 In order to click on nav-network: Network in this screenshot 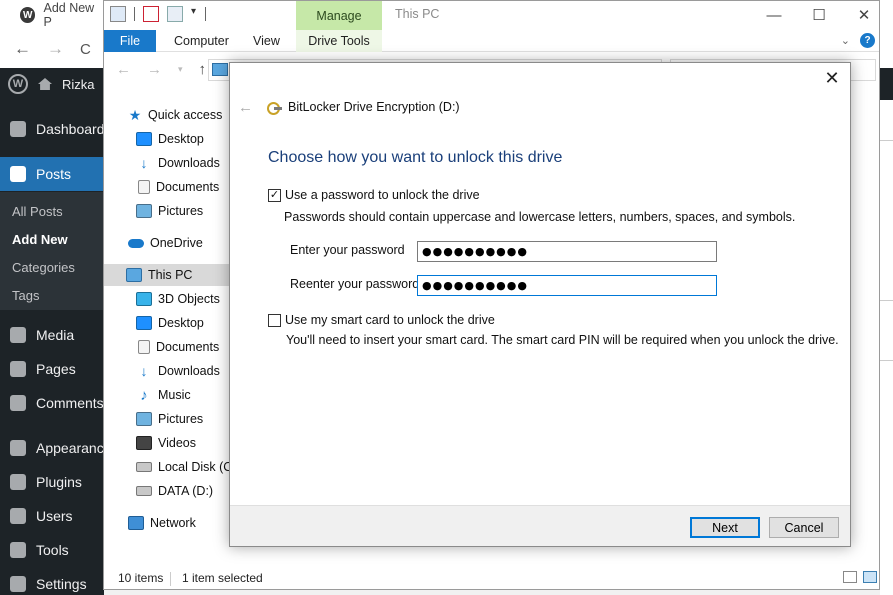, I will do `click(162, 523)`.